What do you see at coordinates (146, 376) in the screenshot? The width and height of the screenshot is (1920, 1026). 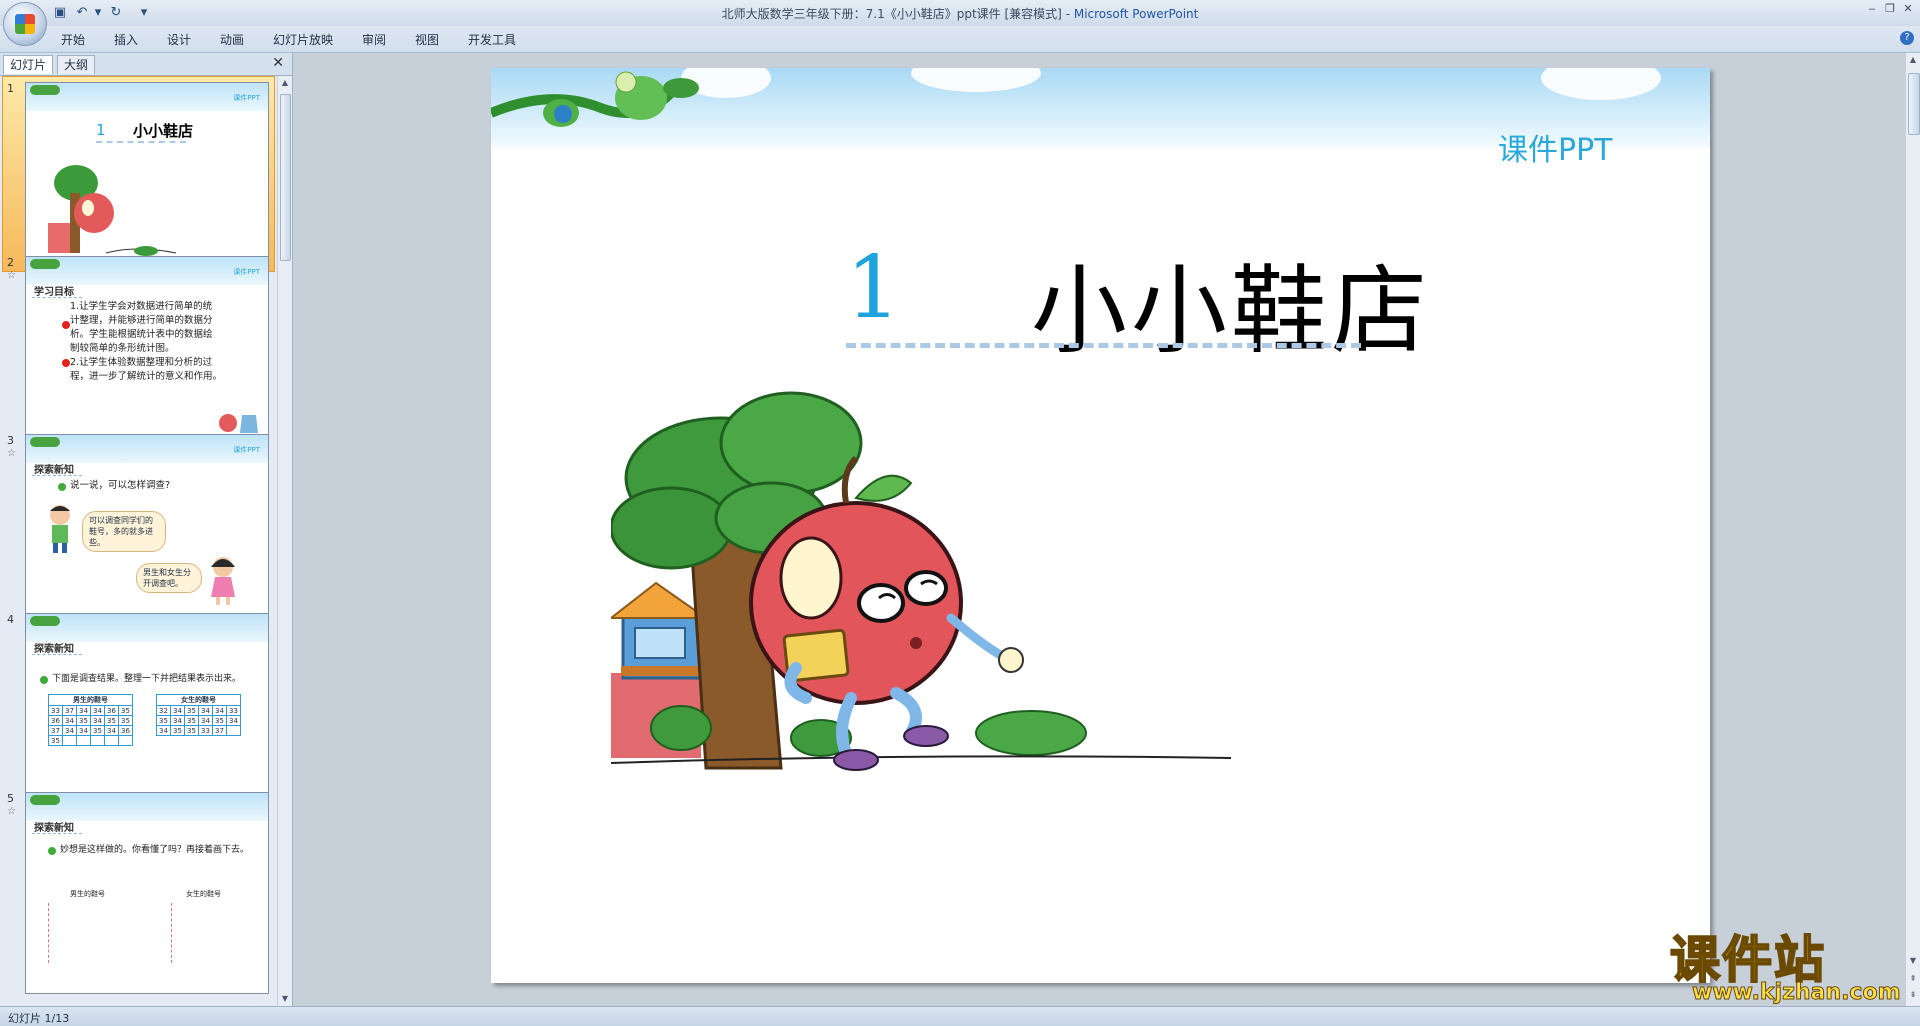 I see `text-line: 程，进一步了解统计的意义和作用。` at bounding box center [146, 376].